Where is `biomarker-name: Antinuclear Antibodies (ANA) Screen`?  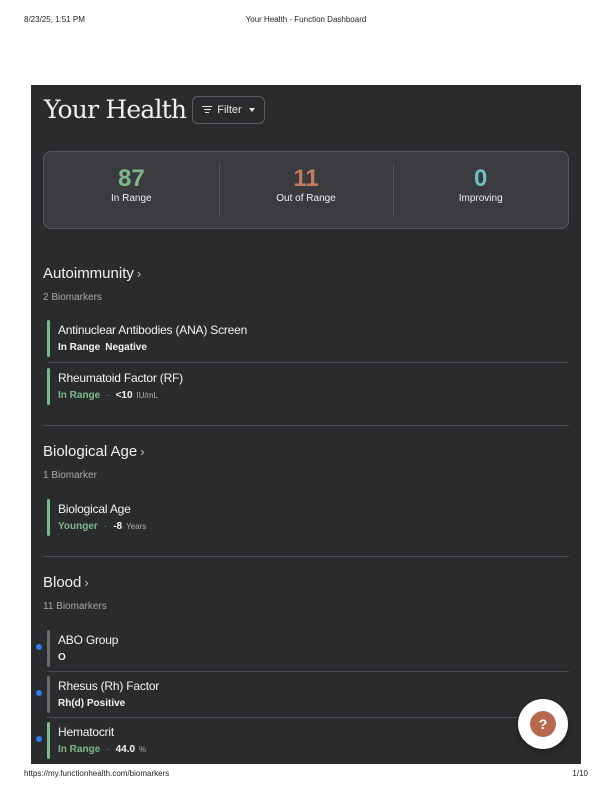
biomarker-name: Antinuclear Antibodies (ANA) Screen is located at coordinates (153, 330).